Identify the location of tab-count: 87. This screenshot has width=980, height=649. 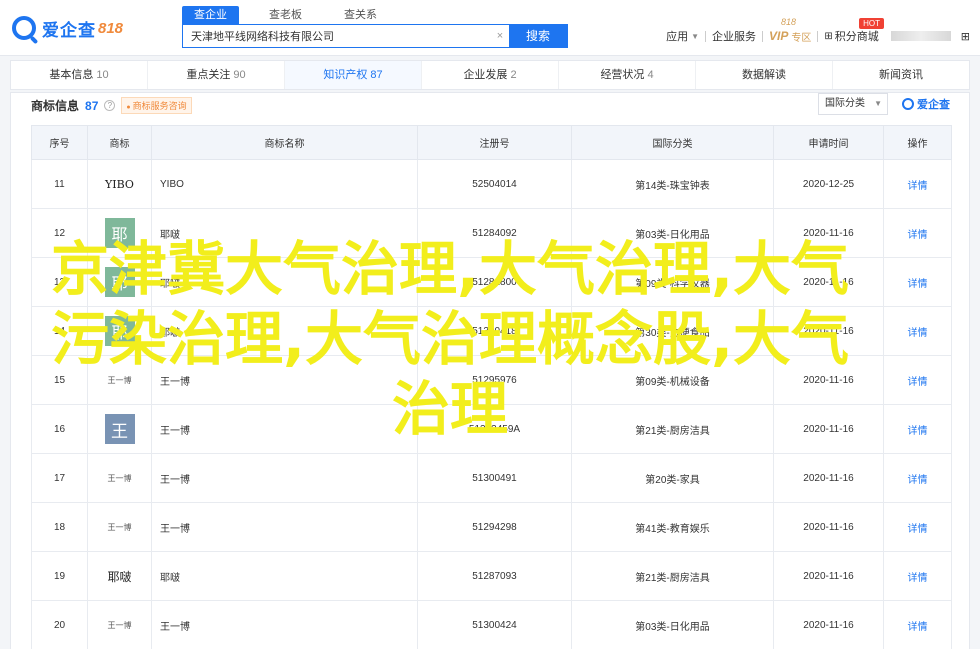
(376, 75).